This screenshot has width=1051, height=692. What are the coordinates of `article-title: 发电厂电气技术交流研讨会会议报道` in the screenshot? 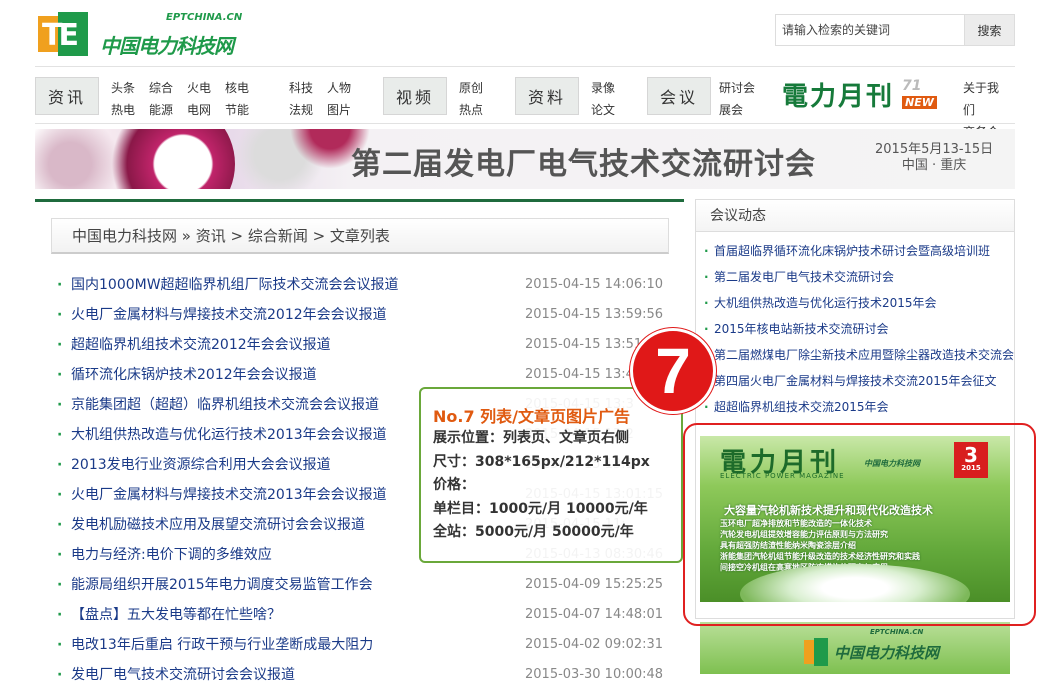 It's located at (183, 675).